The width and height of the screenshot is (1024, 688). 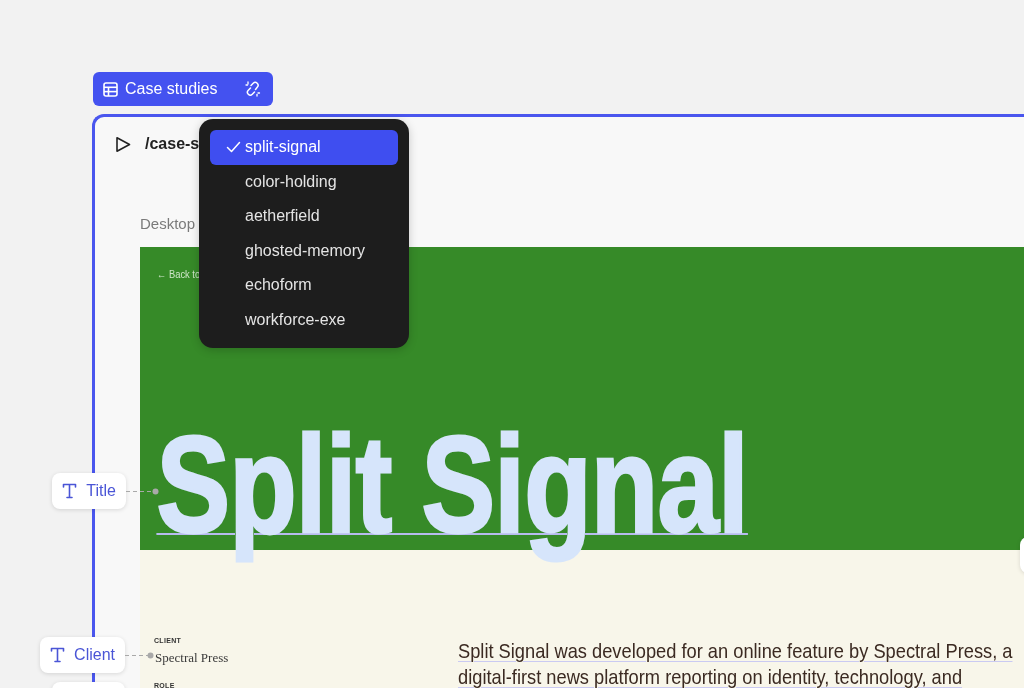 What do you see at coordinates (452, 484) in the screenshot?
I see `page-title: Split Signal` at bounding box center [452, 484].